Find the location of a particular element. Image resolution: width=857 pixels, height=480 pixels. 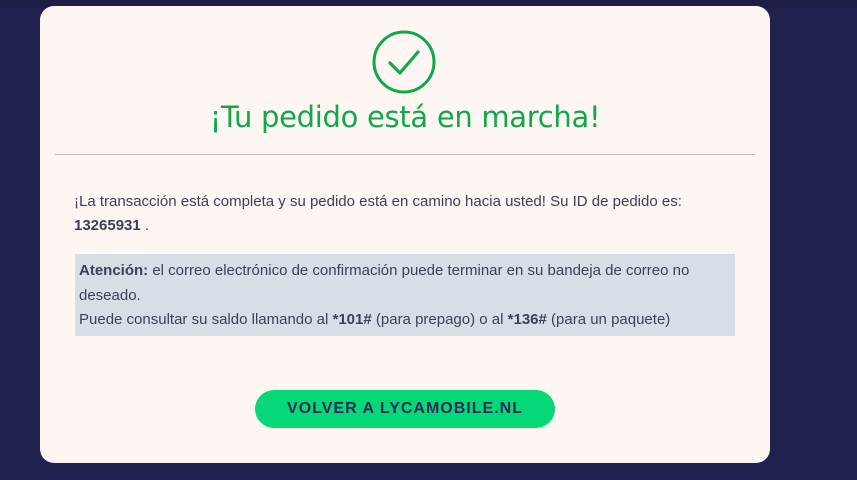

code-package: *136# is located at coordinates (527, 319).